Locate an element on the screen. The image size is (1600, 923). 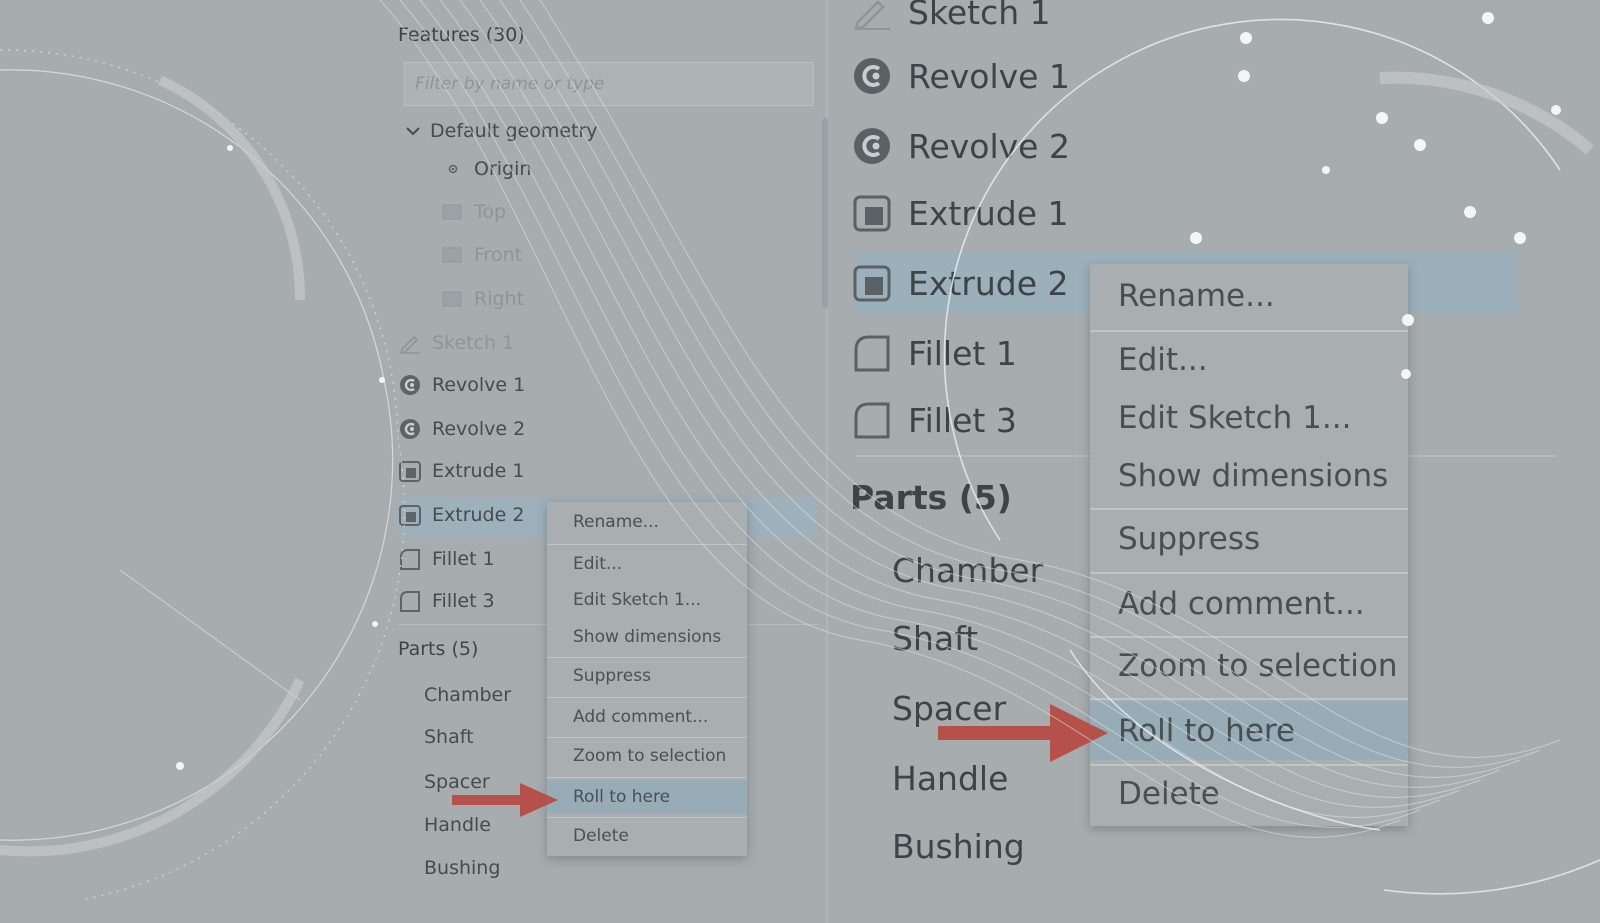
tree-item-revolve1: Revolve 1 is located at coordinates (461, 385).